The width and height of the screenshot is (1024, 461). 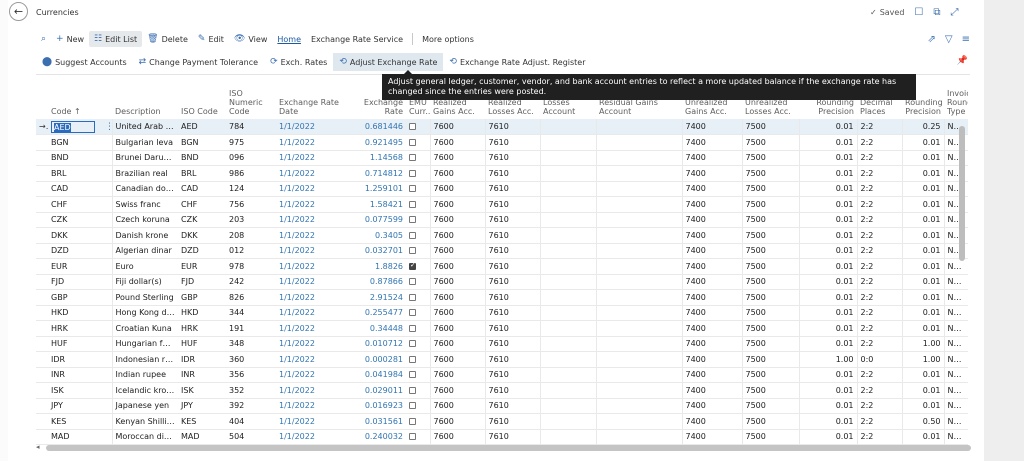 What do you see at coordinates (144, 235) in the screenshot?
I see `description-cell: Danish krone` at bounding box center [144, 235].